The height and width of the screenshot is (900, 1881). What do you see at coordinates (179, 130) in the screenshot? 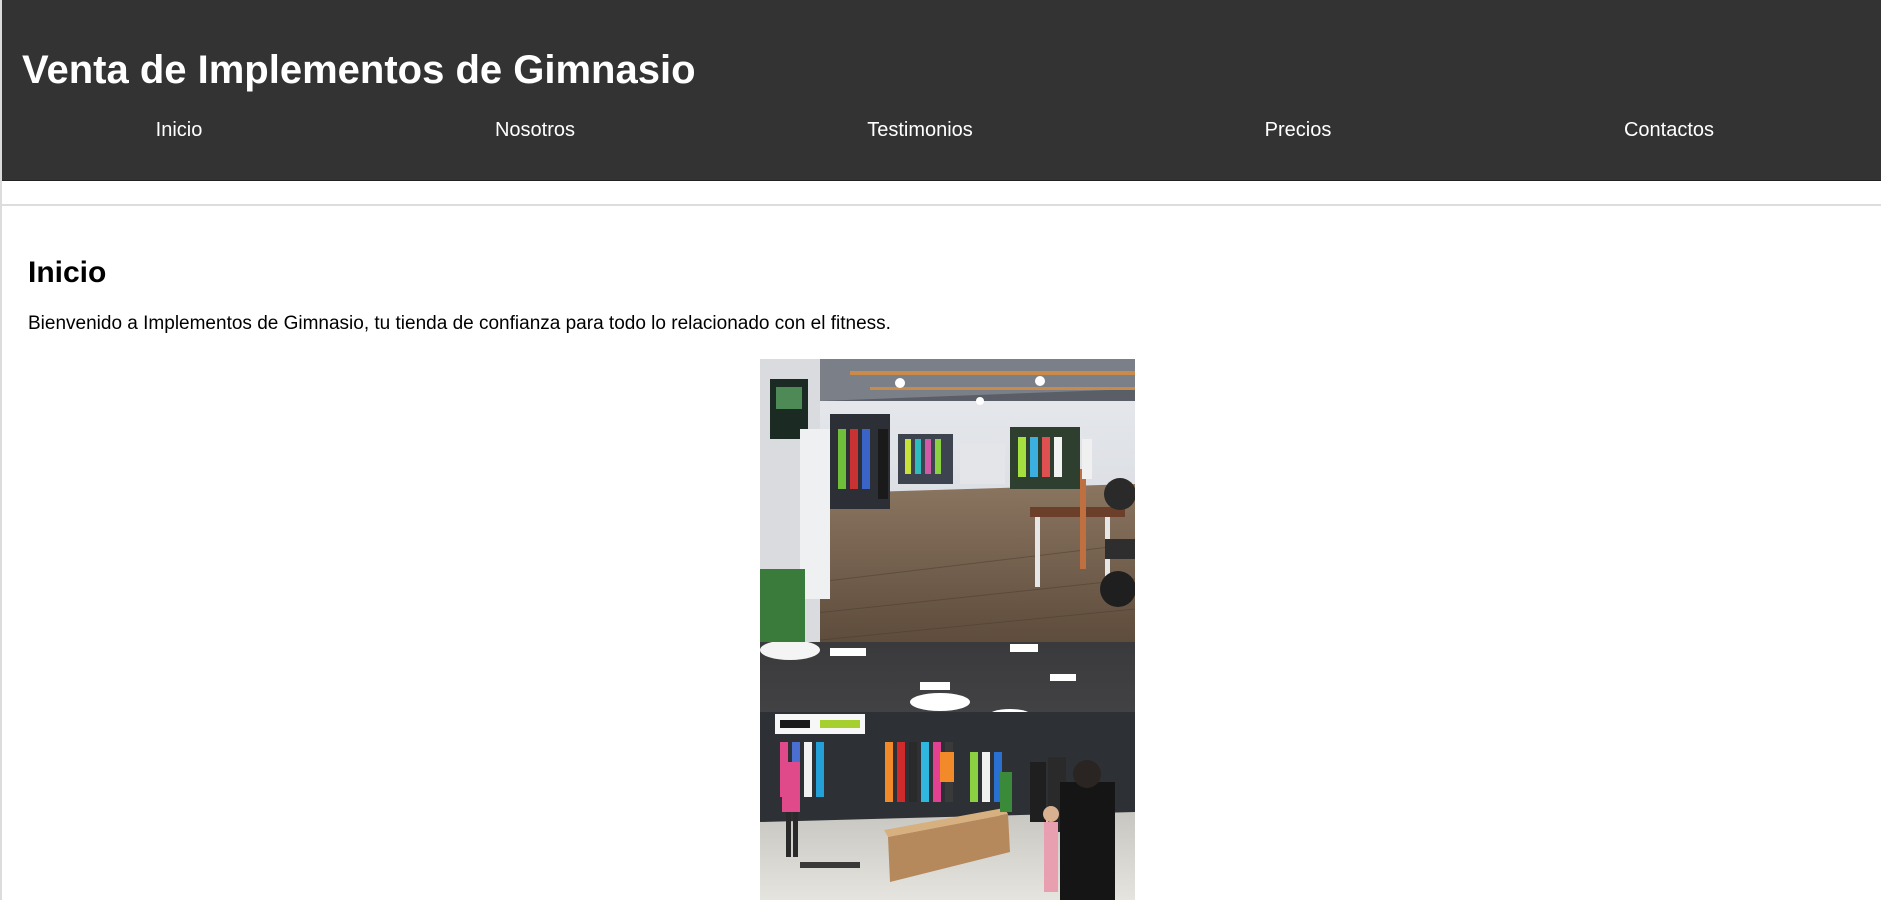
I see `nav-item-inicio: Inicio` at bounding box center [179, 130].